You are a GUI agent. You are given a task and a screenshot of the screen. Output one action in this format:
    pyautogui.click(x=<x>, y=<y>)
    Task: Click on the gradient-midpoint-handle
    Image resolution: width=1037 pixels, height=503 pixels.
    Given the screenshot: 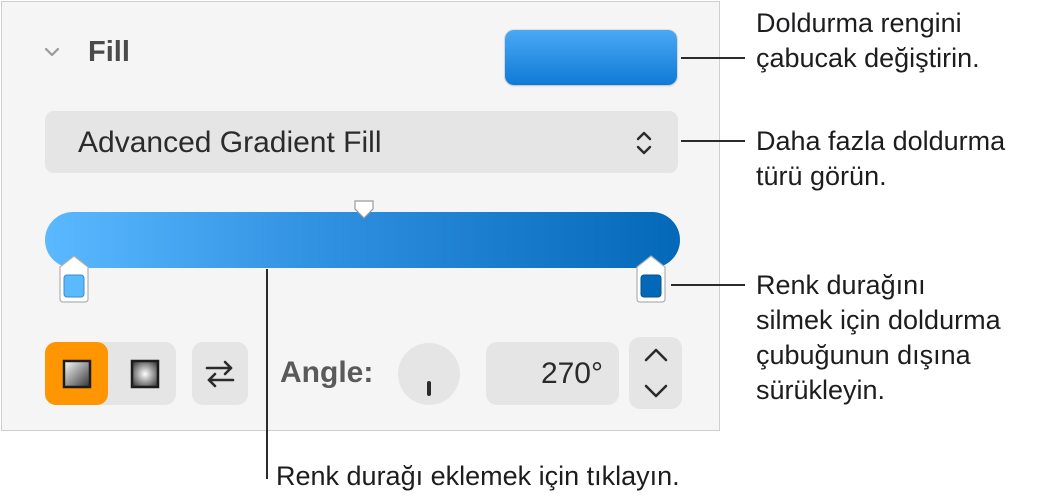 What is the action you would take?
    pyautogui.click(x=364, y=210)
    